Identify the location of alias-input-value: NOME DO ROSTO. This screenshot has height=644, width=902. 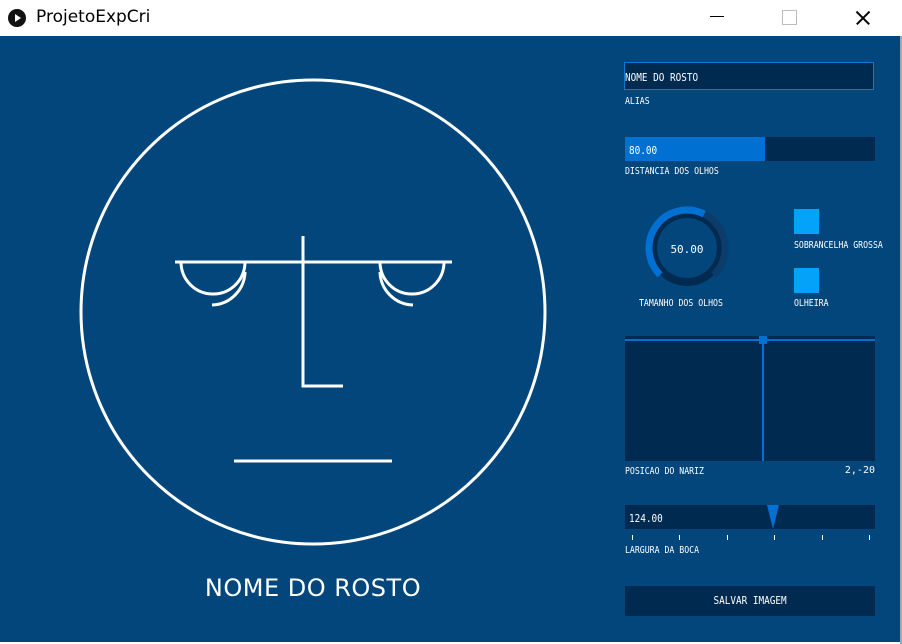
(661, 77).